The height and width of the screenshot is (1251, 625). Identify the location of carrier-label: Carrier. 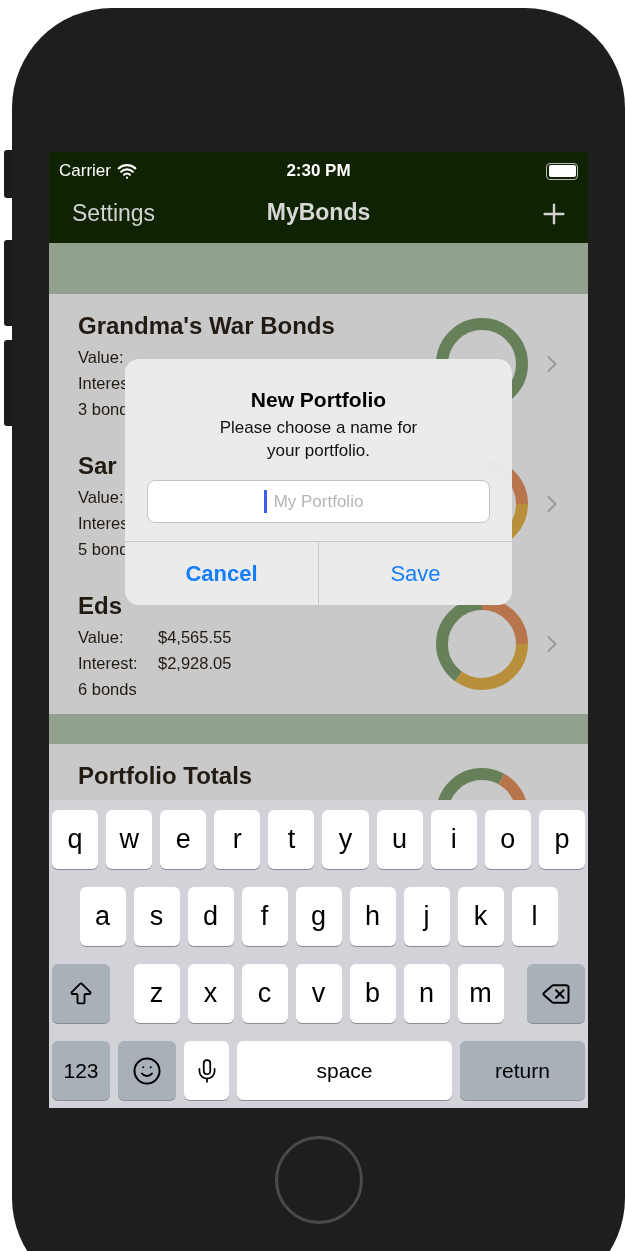
(85, 171).